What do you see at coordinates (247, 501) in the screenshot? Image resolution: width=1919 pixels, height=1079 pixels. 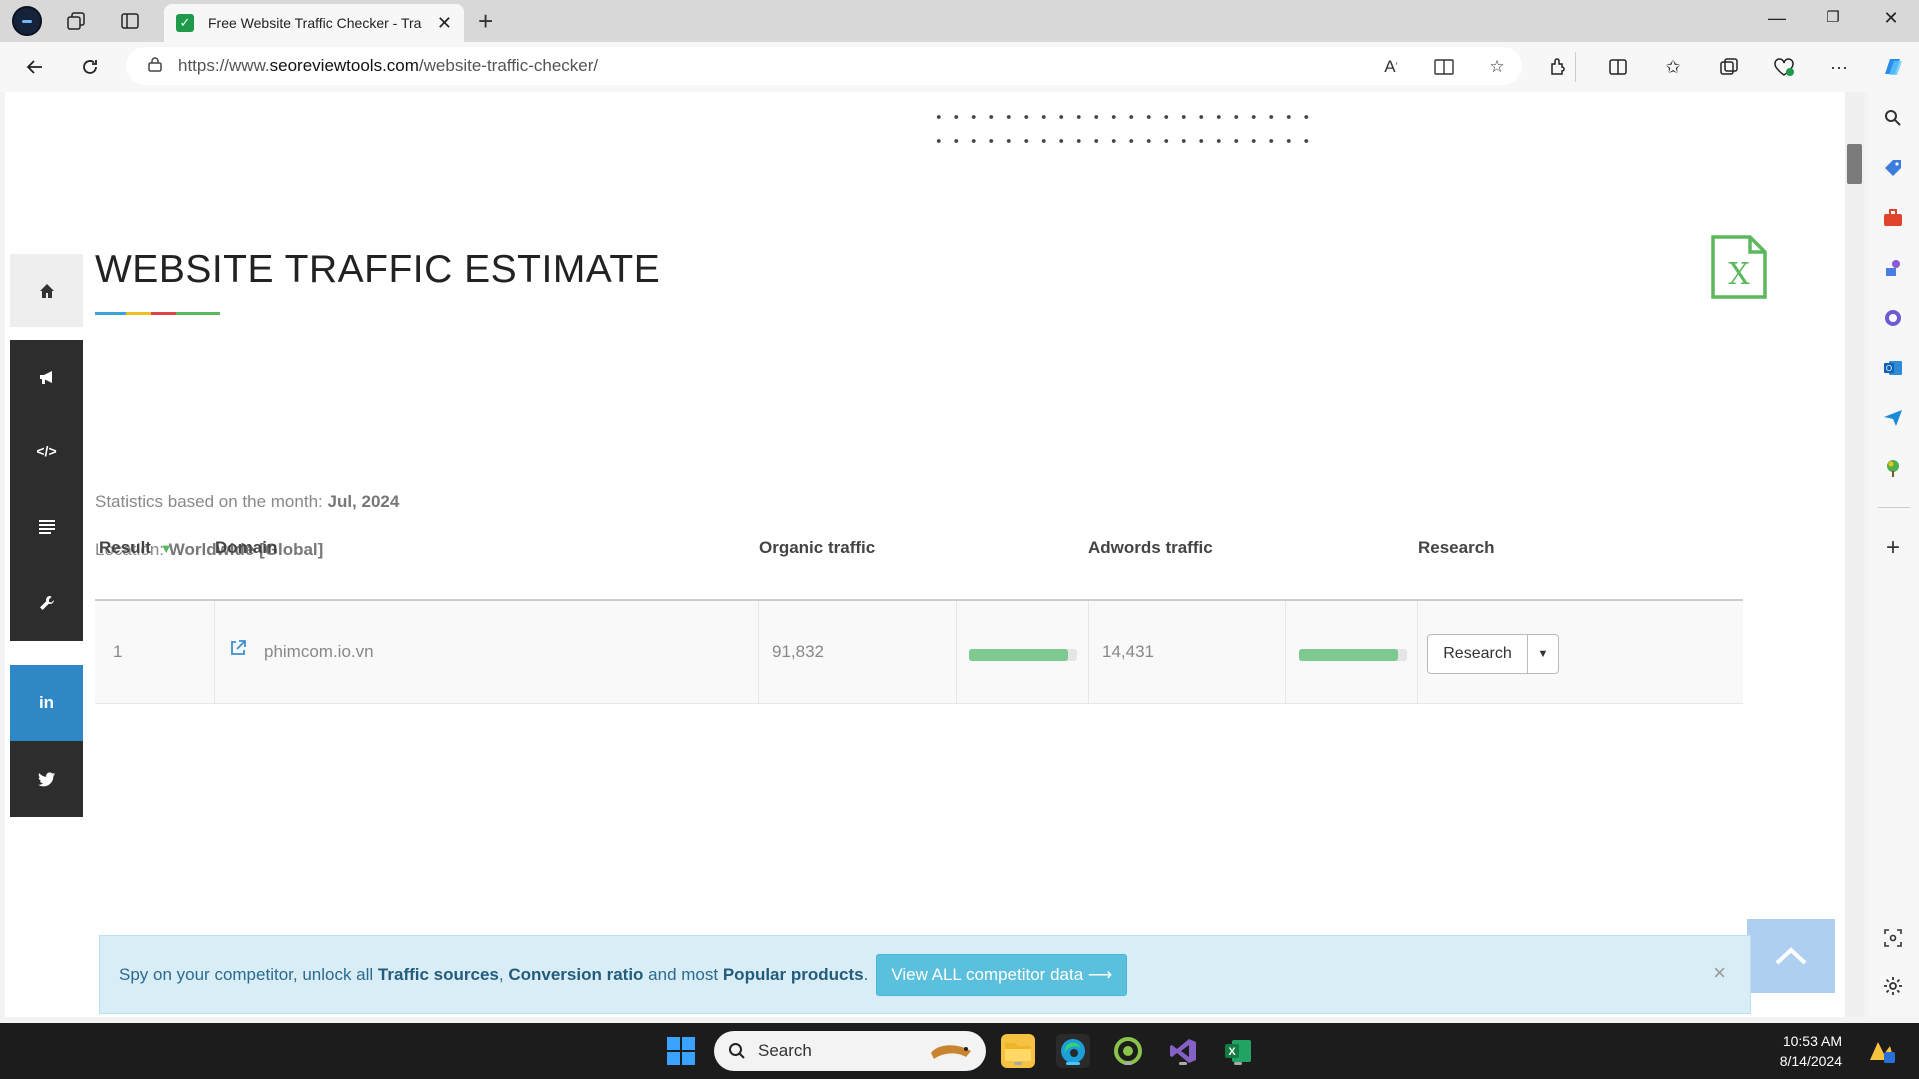 I see `stats-month: Statistics based on the month: Jul, 2024` at bounding box center [247, 501].